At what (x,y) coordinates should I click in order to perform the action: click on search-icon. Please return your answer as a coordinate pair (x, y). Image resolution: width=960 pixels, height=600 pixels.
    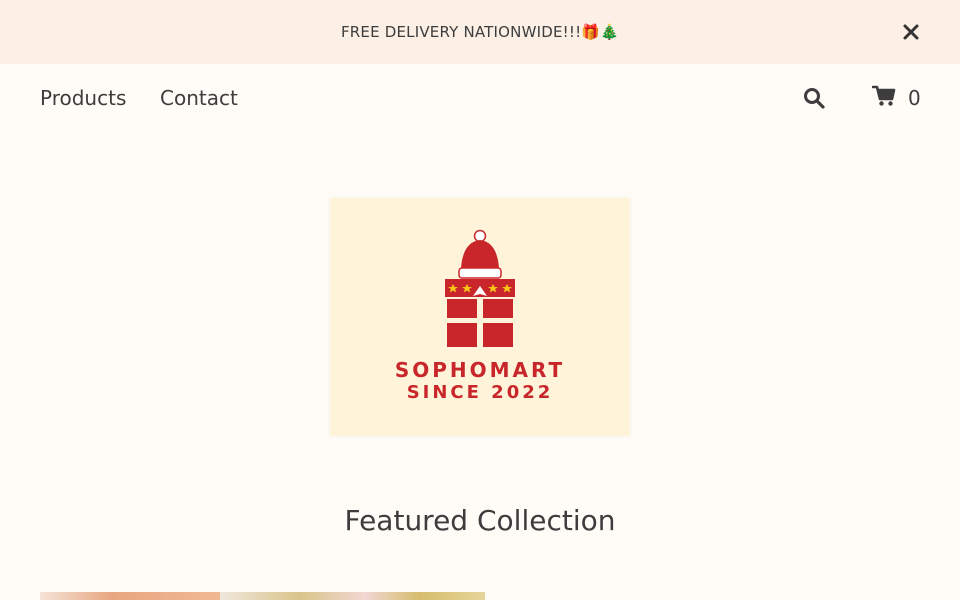
    Looking at the image, I should click on (814, 98).